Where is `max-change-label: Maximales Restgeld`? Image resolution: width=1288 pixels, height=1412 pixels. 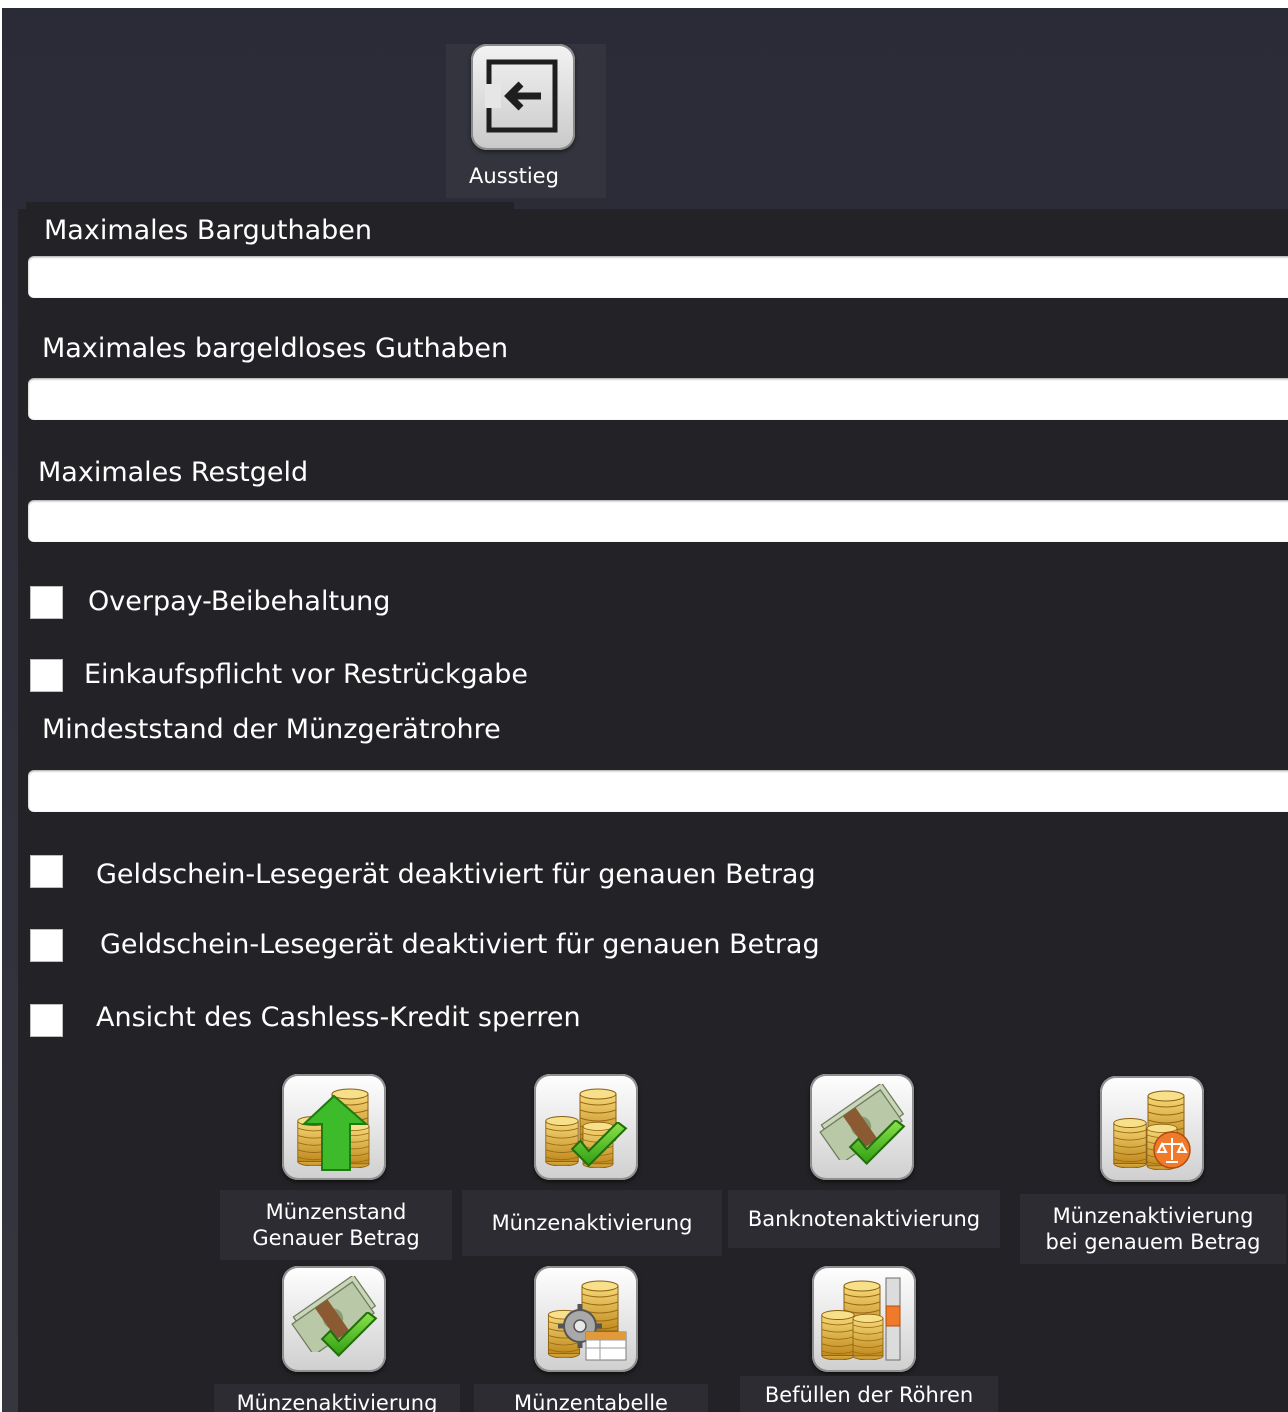
max-change-label: Maximales Restgeld is located at coordinates (289, 473).